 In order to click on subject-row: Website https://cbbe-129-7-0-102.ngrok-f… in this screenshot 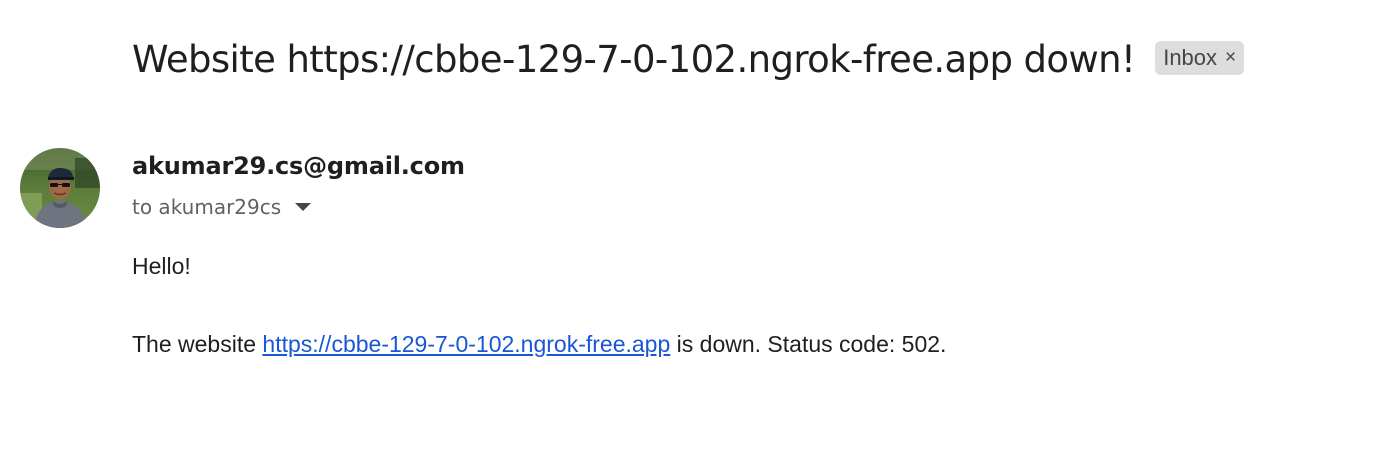, I will do `click(688, 59)`.